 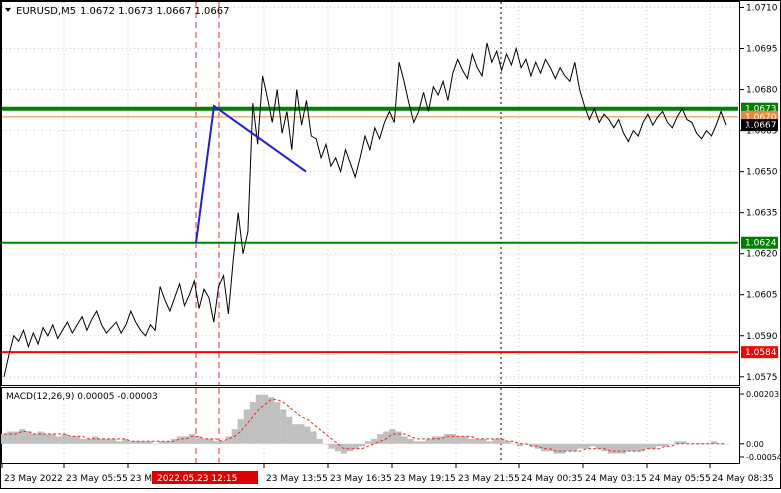 What do you see at coordinates (552, 479) in the screenshot?
I see `time-label: 24 May 00:35` at bounding box center [552, 479].